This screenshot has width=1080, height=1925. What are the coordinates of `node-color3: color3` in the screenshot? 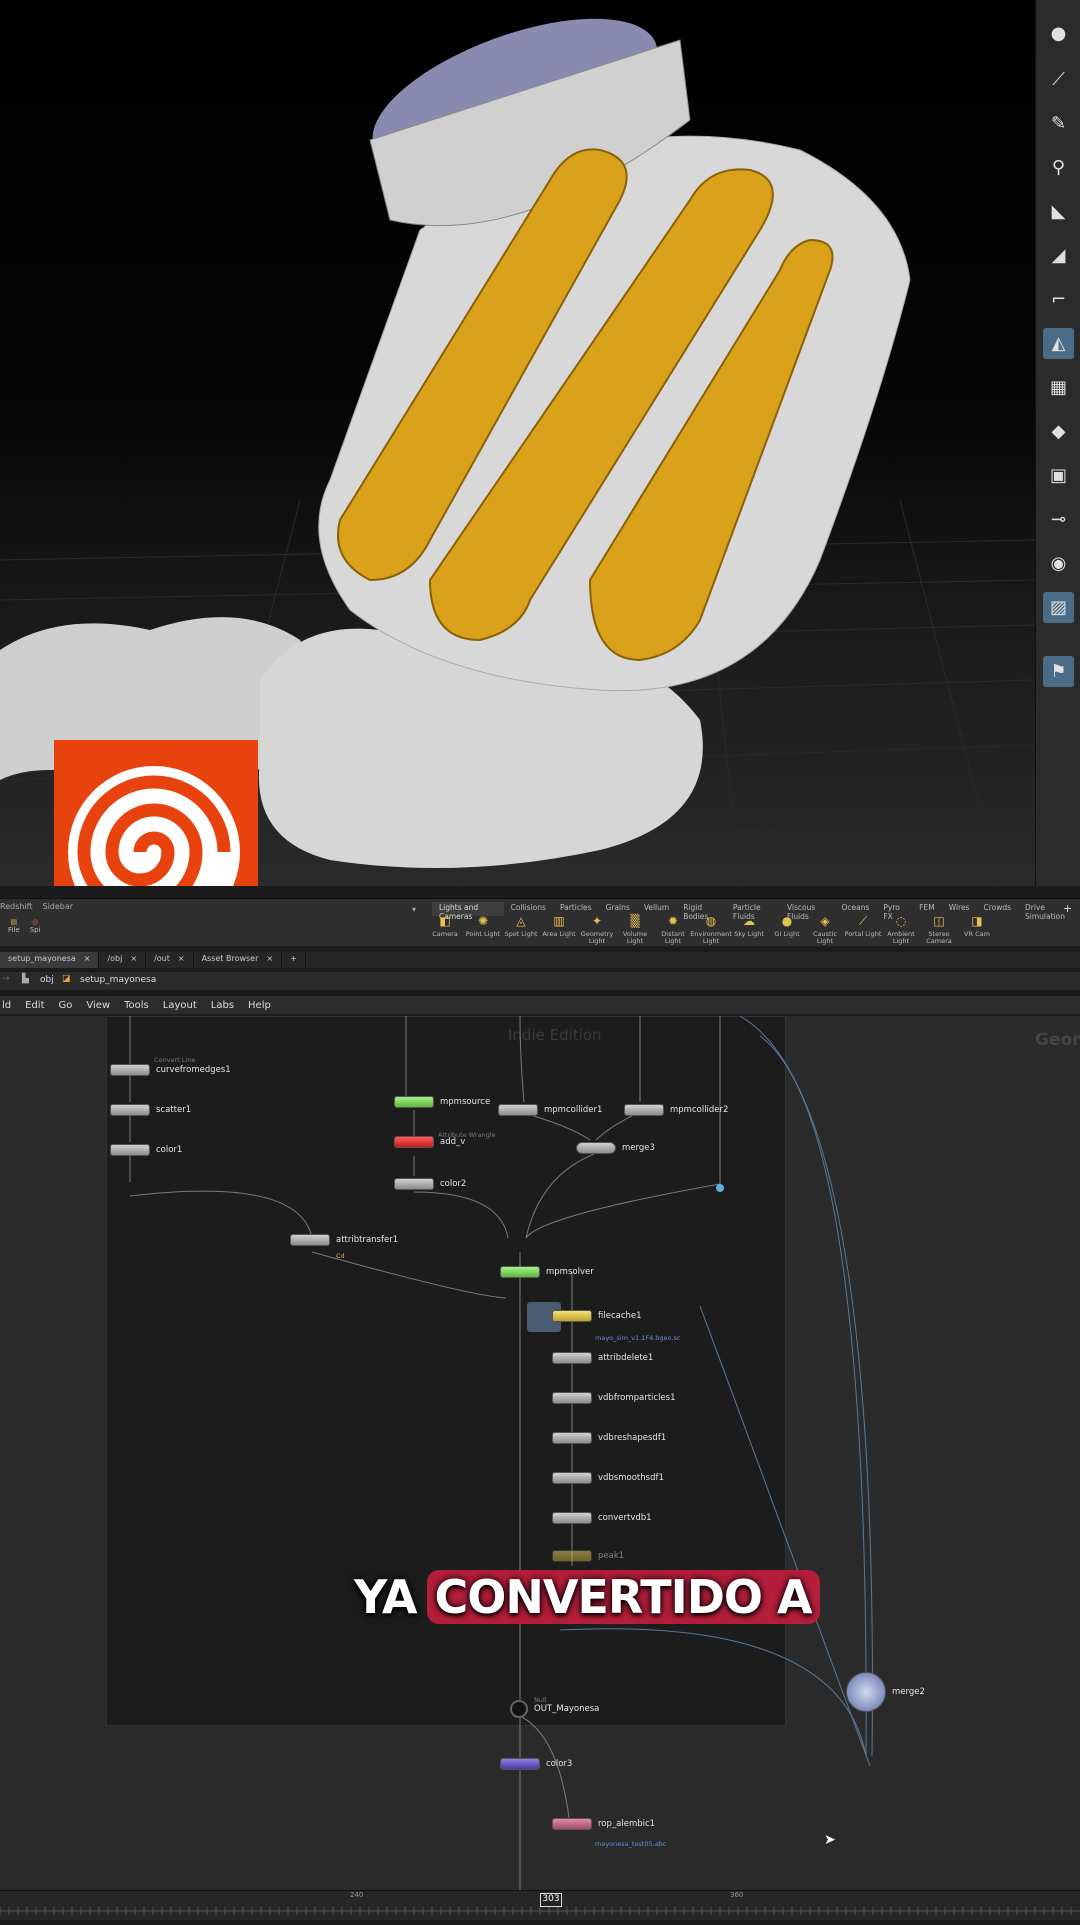 It's located at (536, 1764).